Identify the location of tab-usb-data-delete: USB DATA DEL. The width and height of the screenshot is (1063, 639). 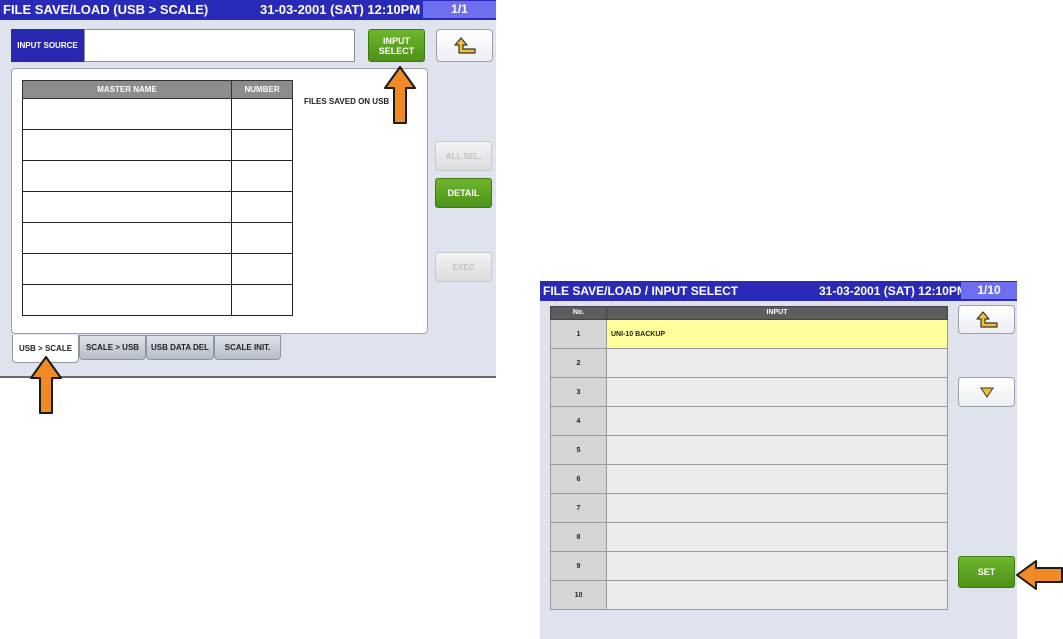
(180, 347).